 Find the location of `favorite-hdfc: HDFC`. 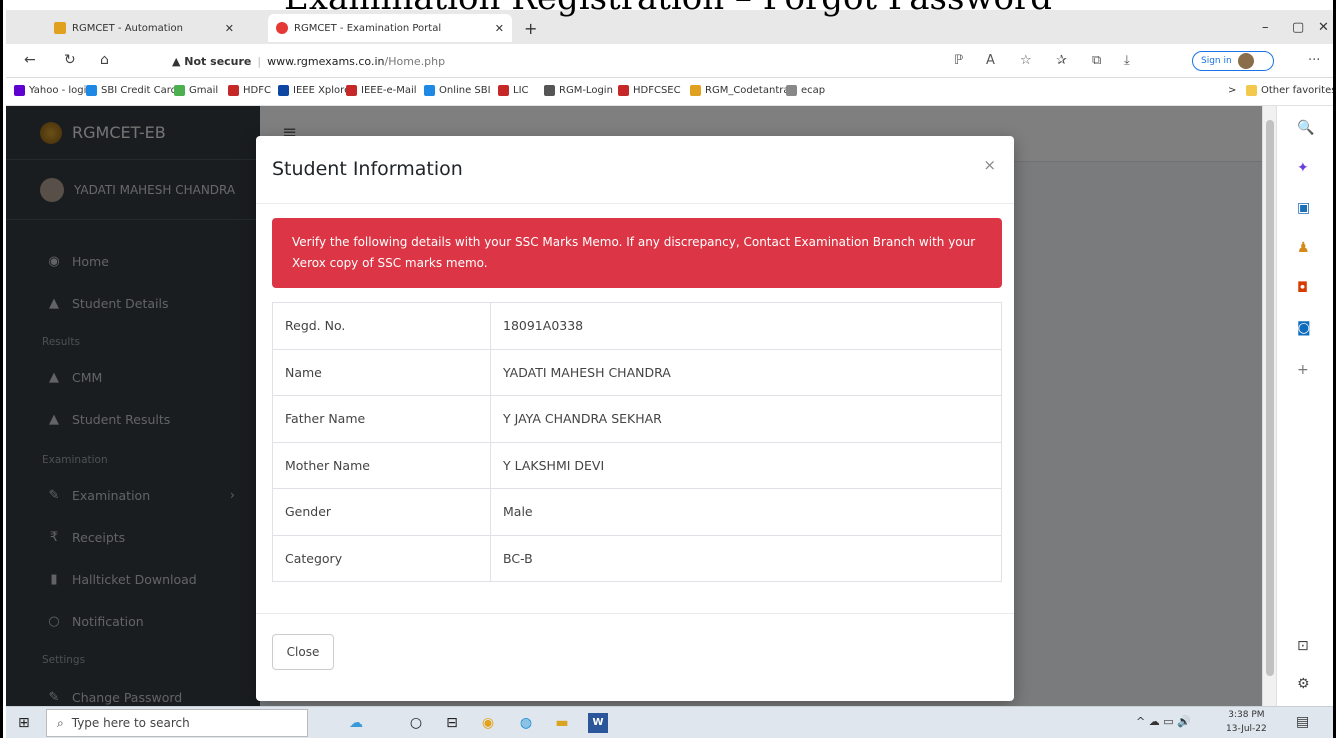

favorite-hdfc: HDFC is located at coordinates (249, 90).